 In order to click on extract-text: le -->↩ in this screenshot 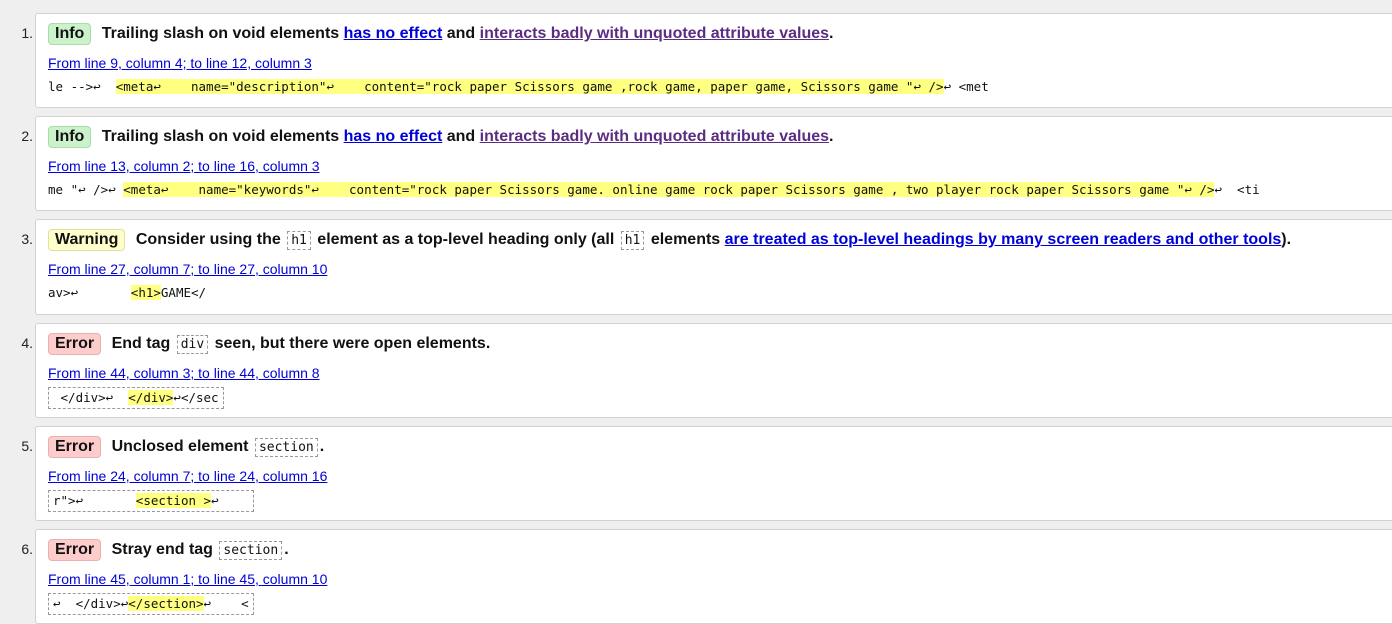, I will do `click(82, 86)`.